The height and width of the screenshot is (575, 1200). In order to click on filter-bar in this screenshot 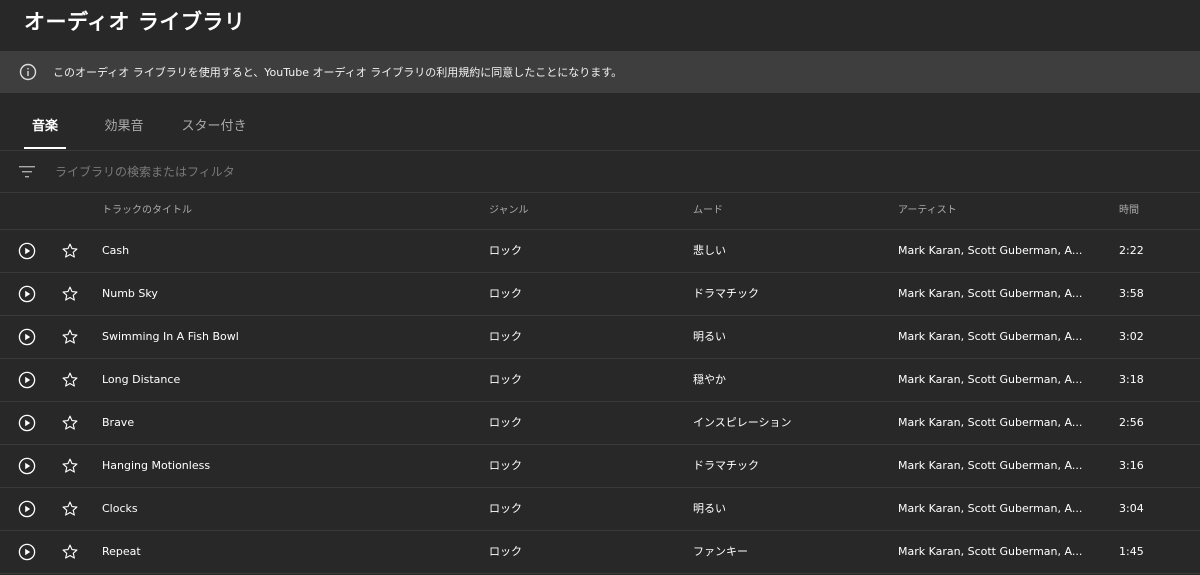, I will do `click(600, 172)`.